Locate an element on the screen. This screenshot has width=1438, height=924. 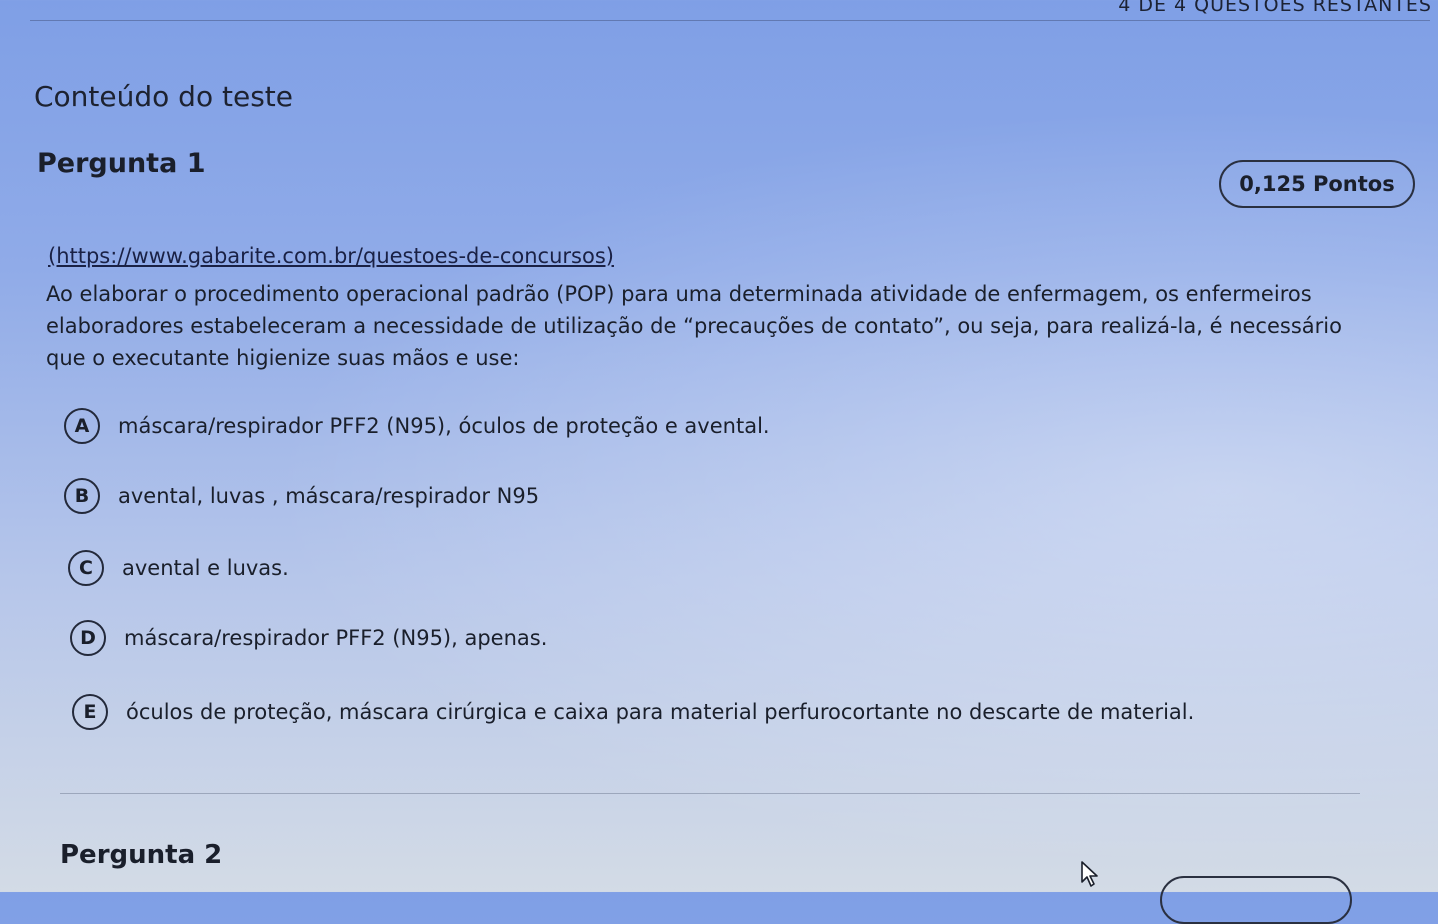
question-2-title: Pergunta 2 is located at coordinates (141, 855).